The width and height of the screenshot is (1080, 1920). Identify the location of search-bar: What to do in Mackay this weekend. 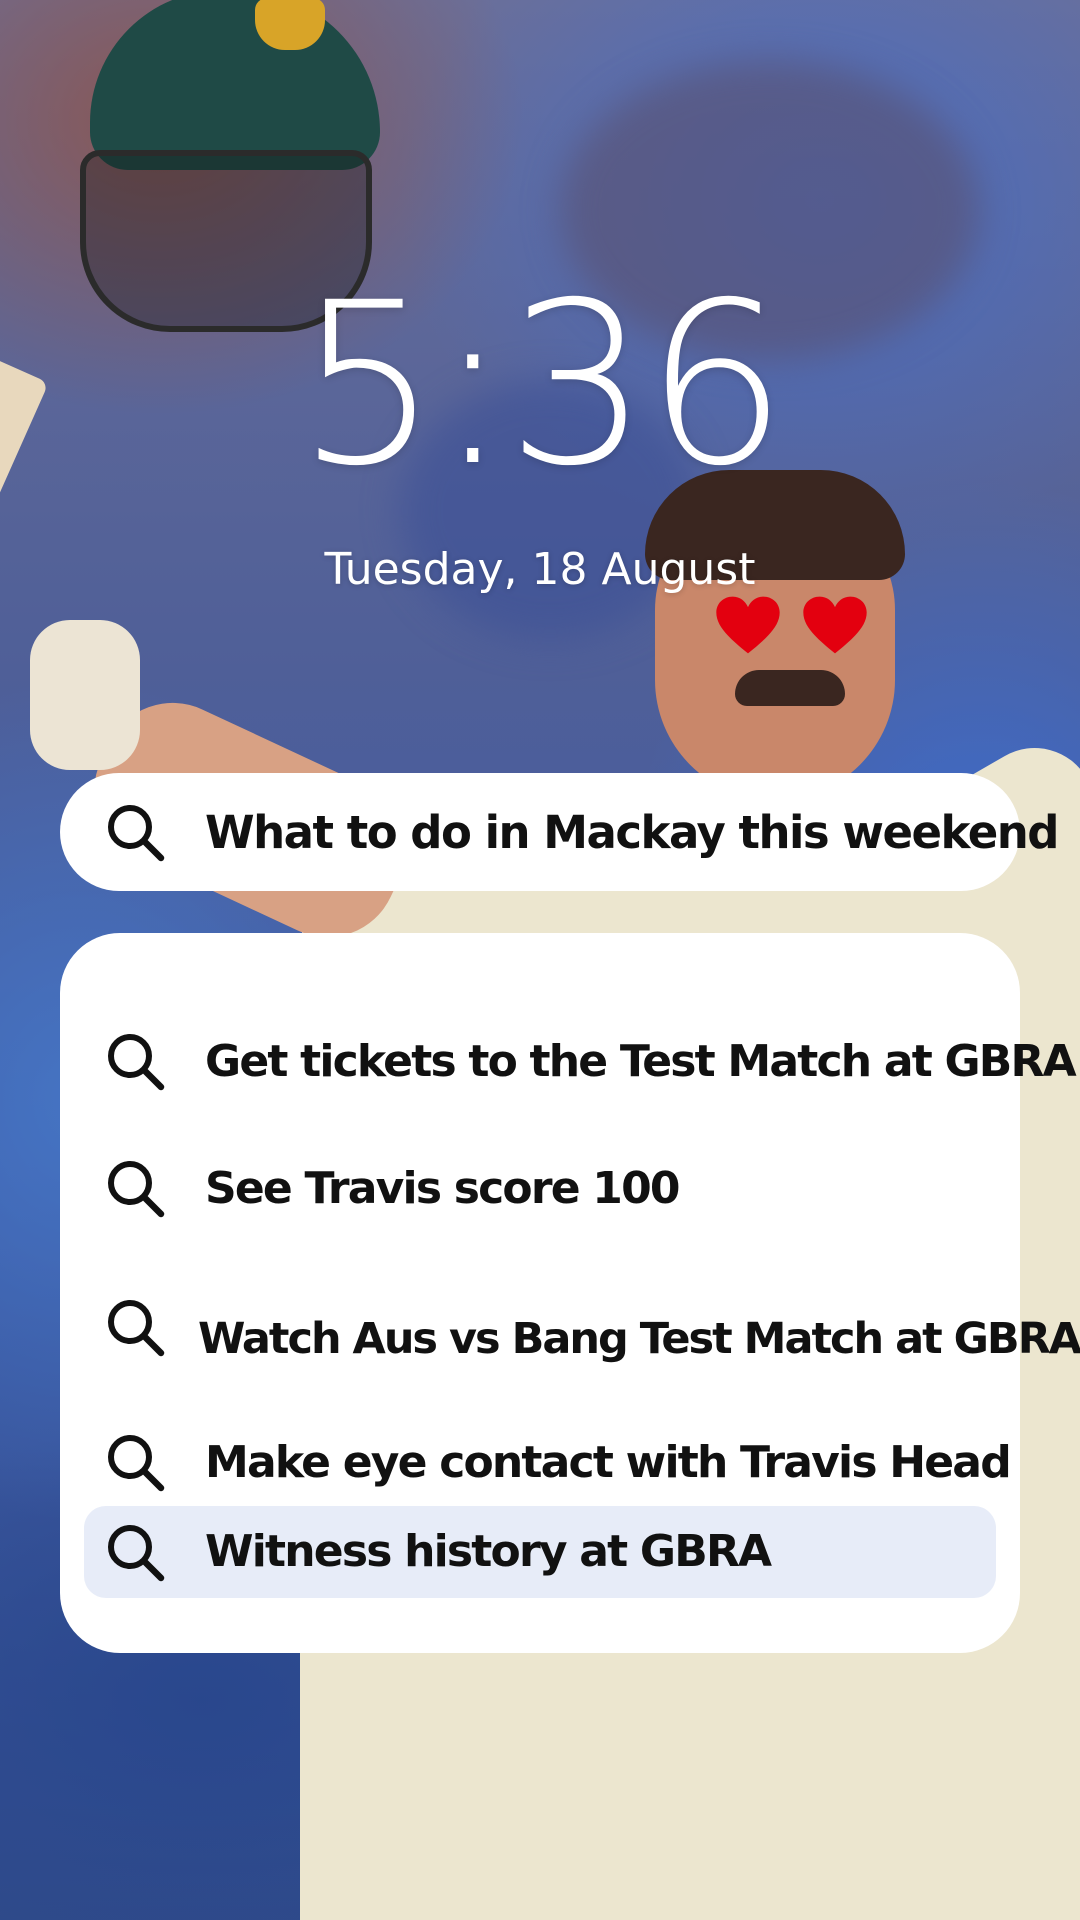
(559, 832).